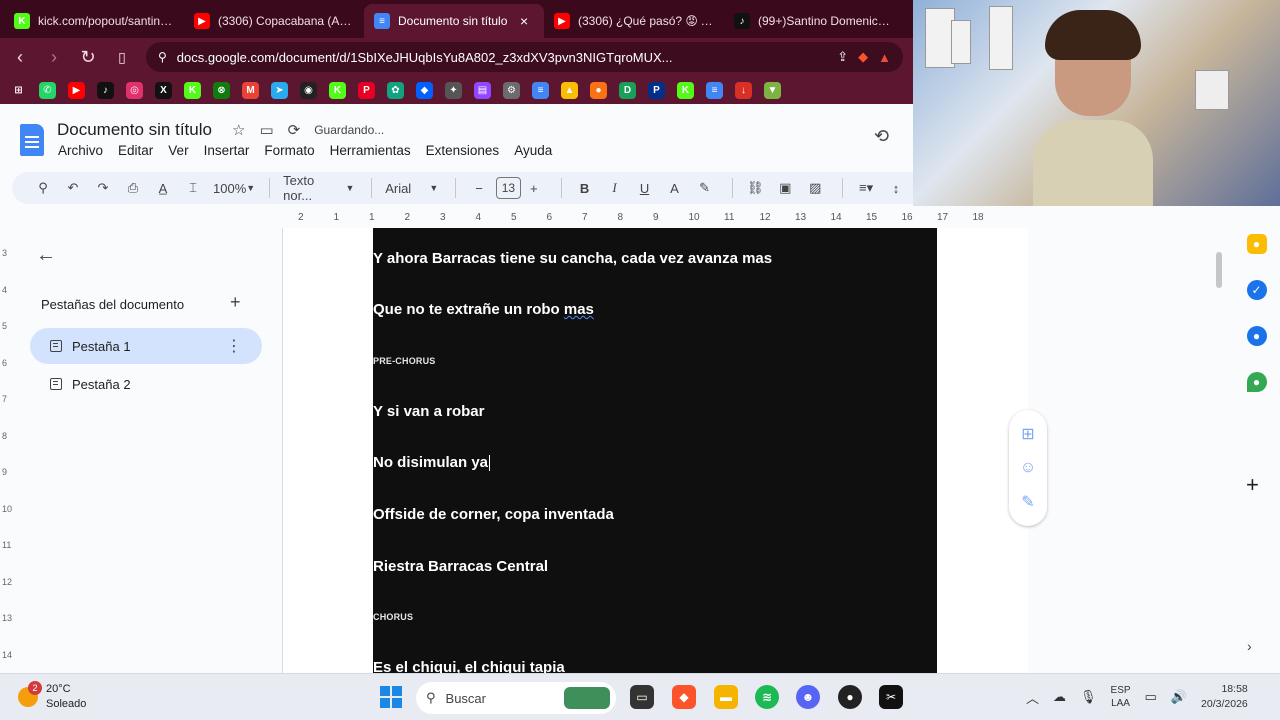 The height and width of the screenshot is (720, 1280). Describe the element at coordinates (52, 696) in the screenshot. I see `weather-widget: 2 20°C Soleado` at that location.